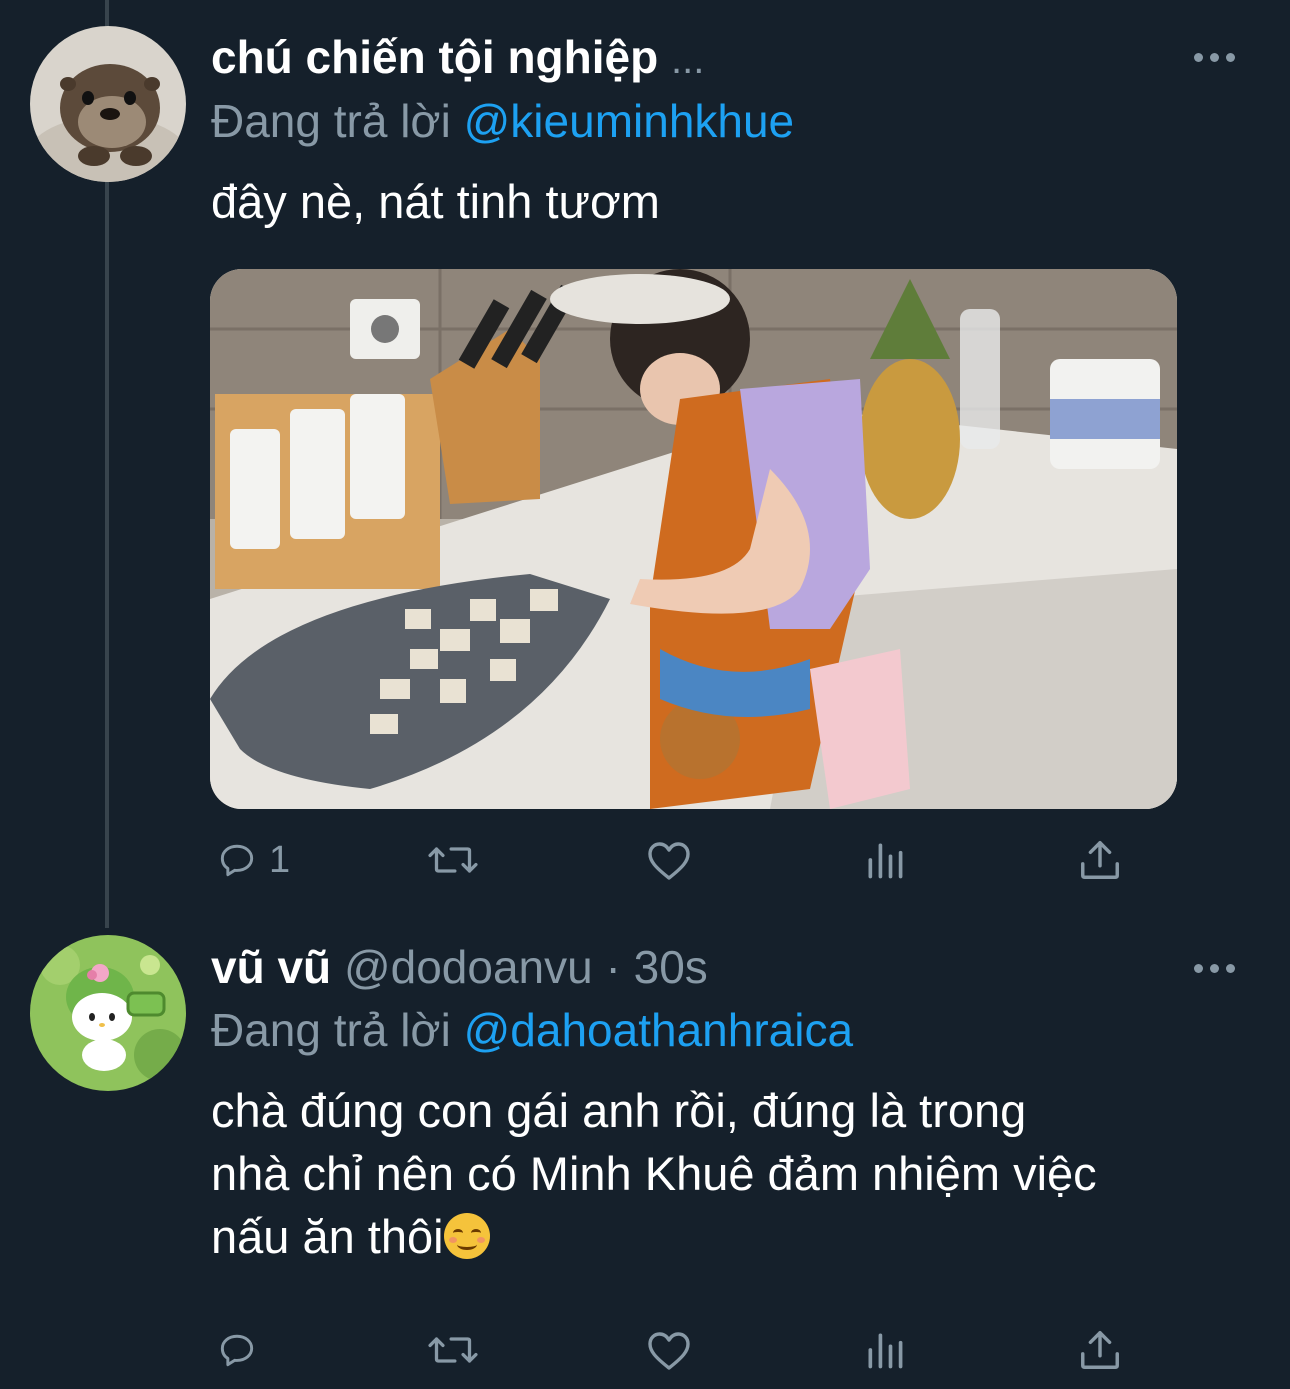 The height and width of the screenshot is (1389, 1290). Describe the element at coordinates (280, 859) in the screenshot. I see `reply-count: 1` at that location.